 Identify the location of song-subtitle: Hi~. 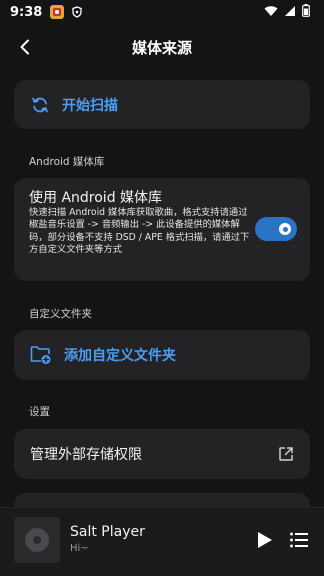
(79, 548).